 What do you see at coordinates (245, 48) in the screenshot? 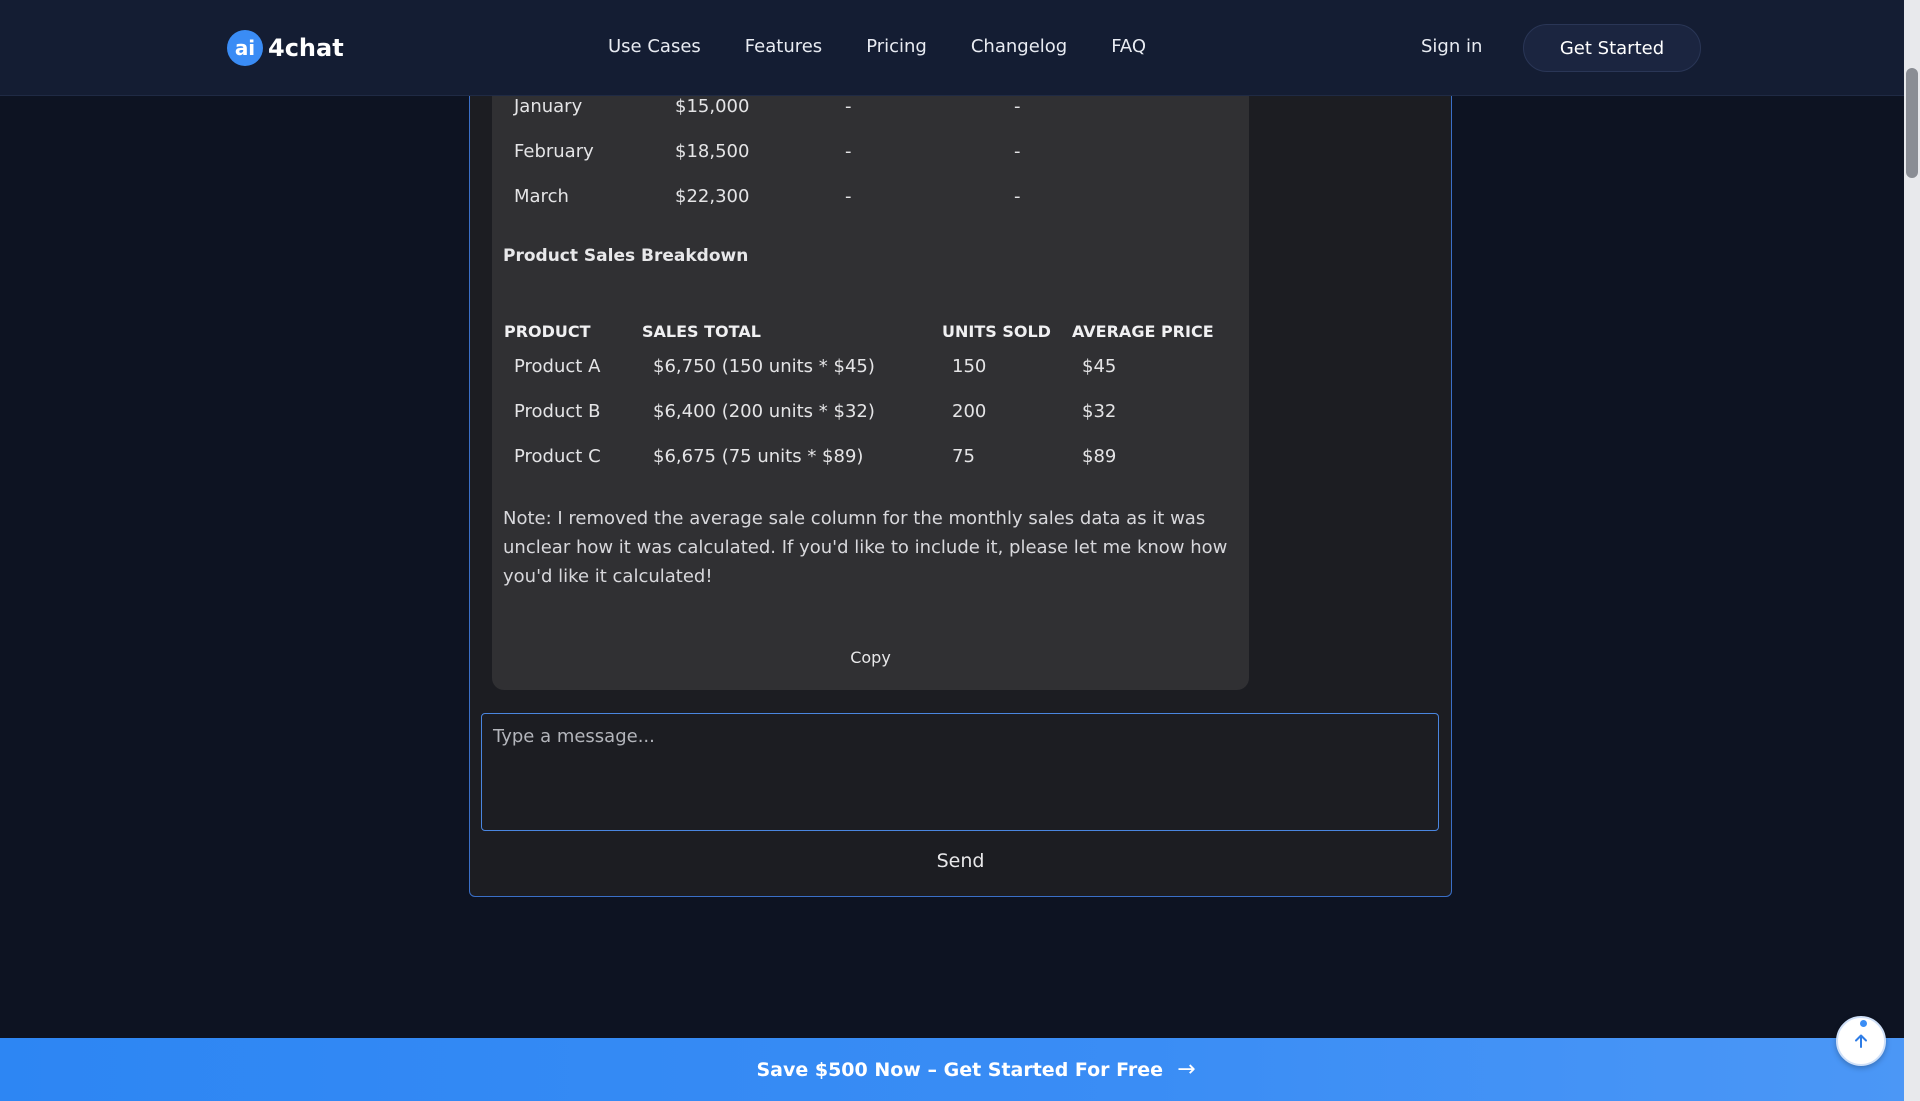
I see `logo-badge: ai` at bounding box center [245, 48].